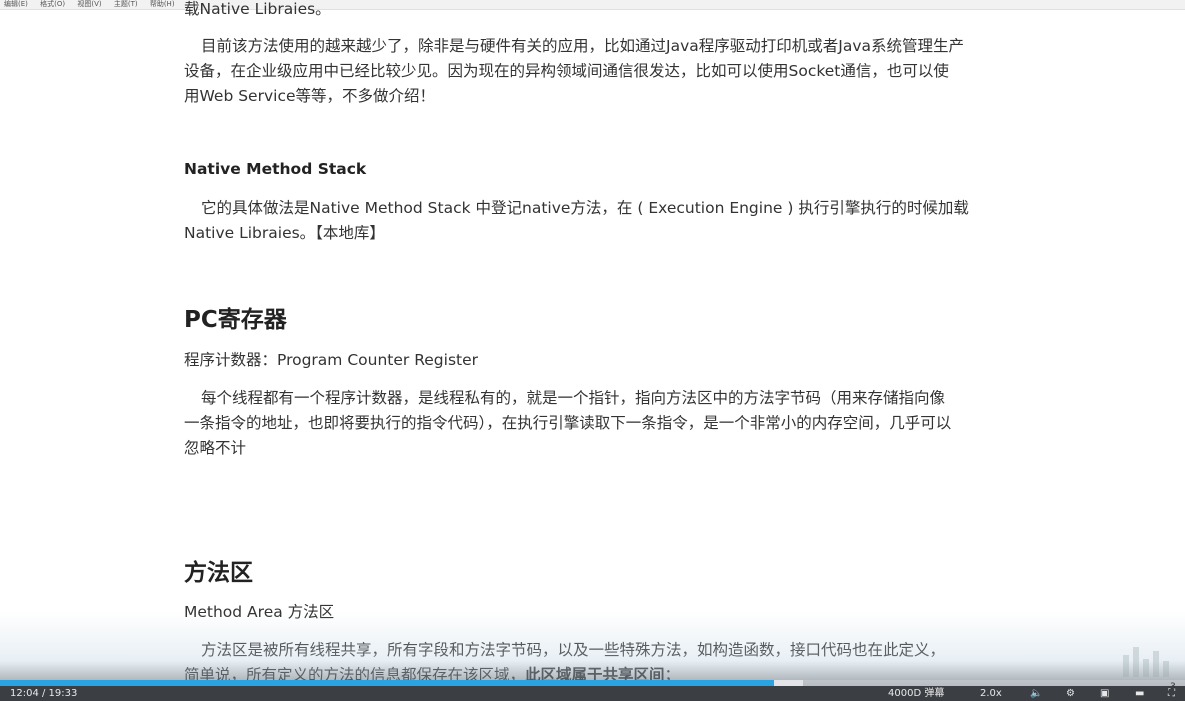  I want to click on settings-icon: ⚙, so click(1070, 693).